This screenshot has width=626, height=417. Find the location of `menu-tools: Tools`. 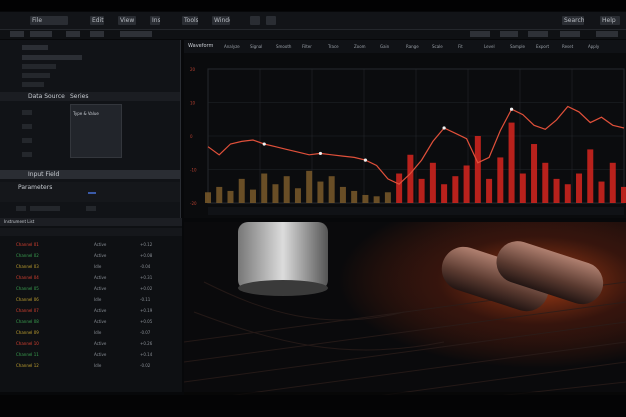

menu-tools: Tools is located at coordinates (190, 20).